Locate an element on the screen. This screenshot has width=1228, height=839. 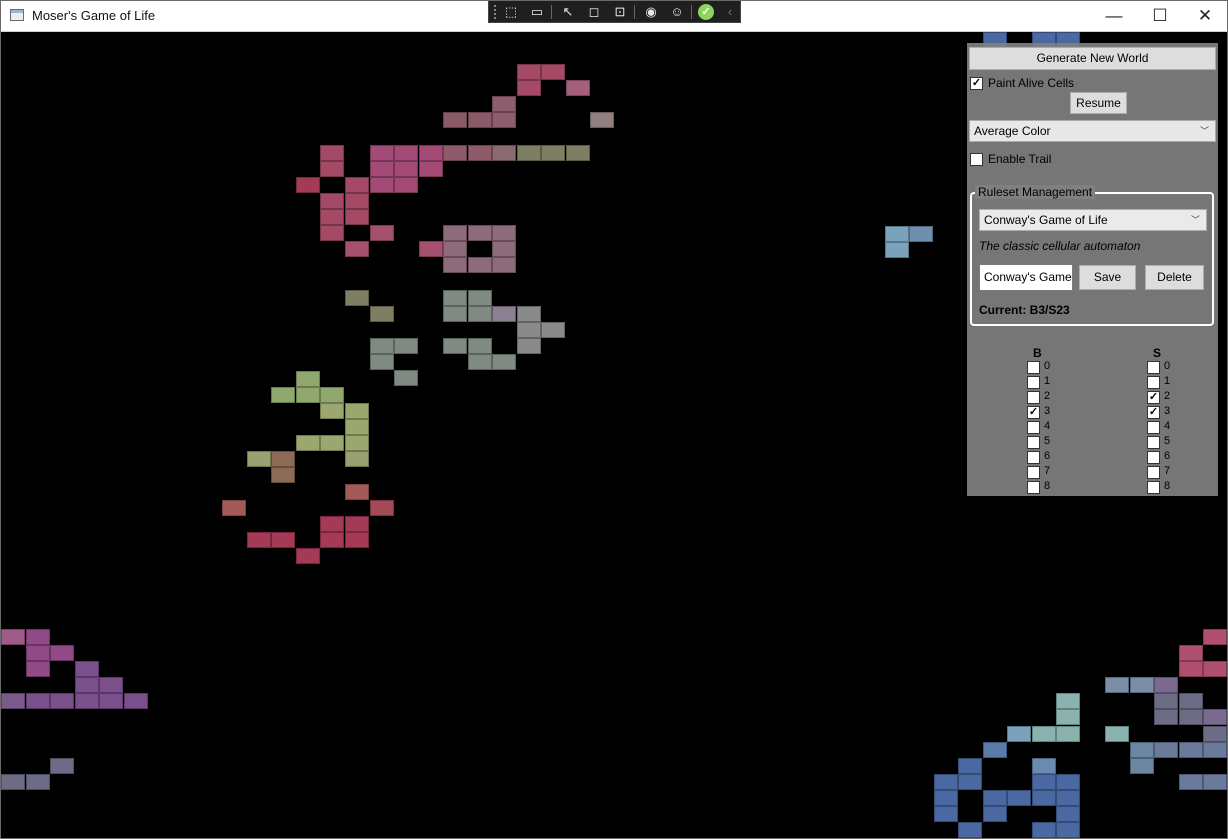
record-icon: ▭ is located at coordinates (537, 12).